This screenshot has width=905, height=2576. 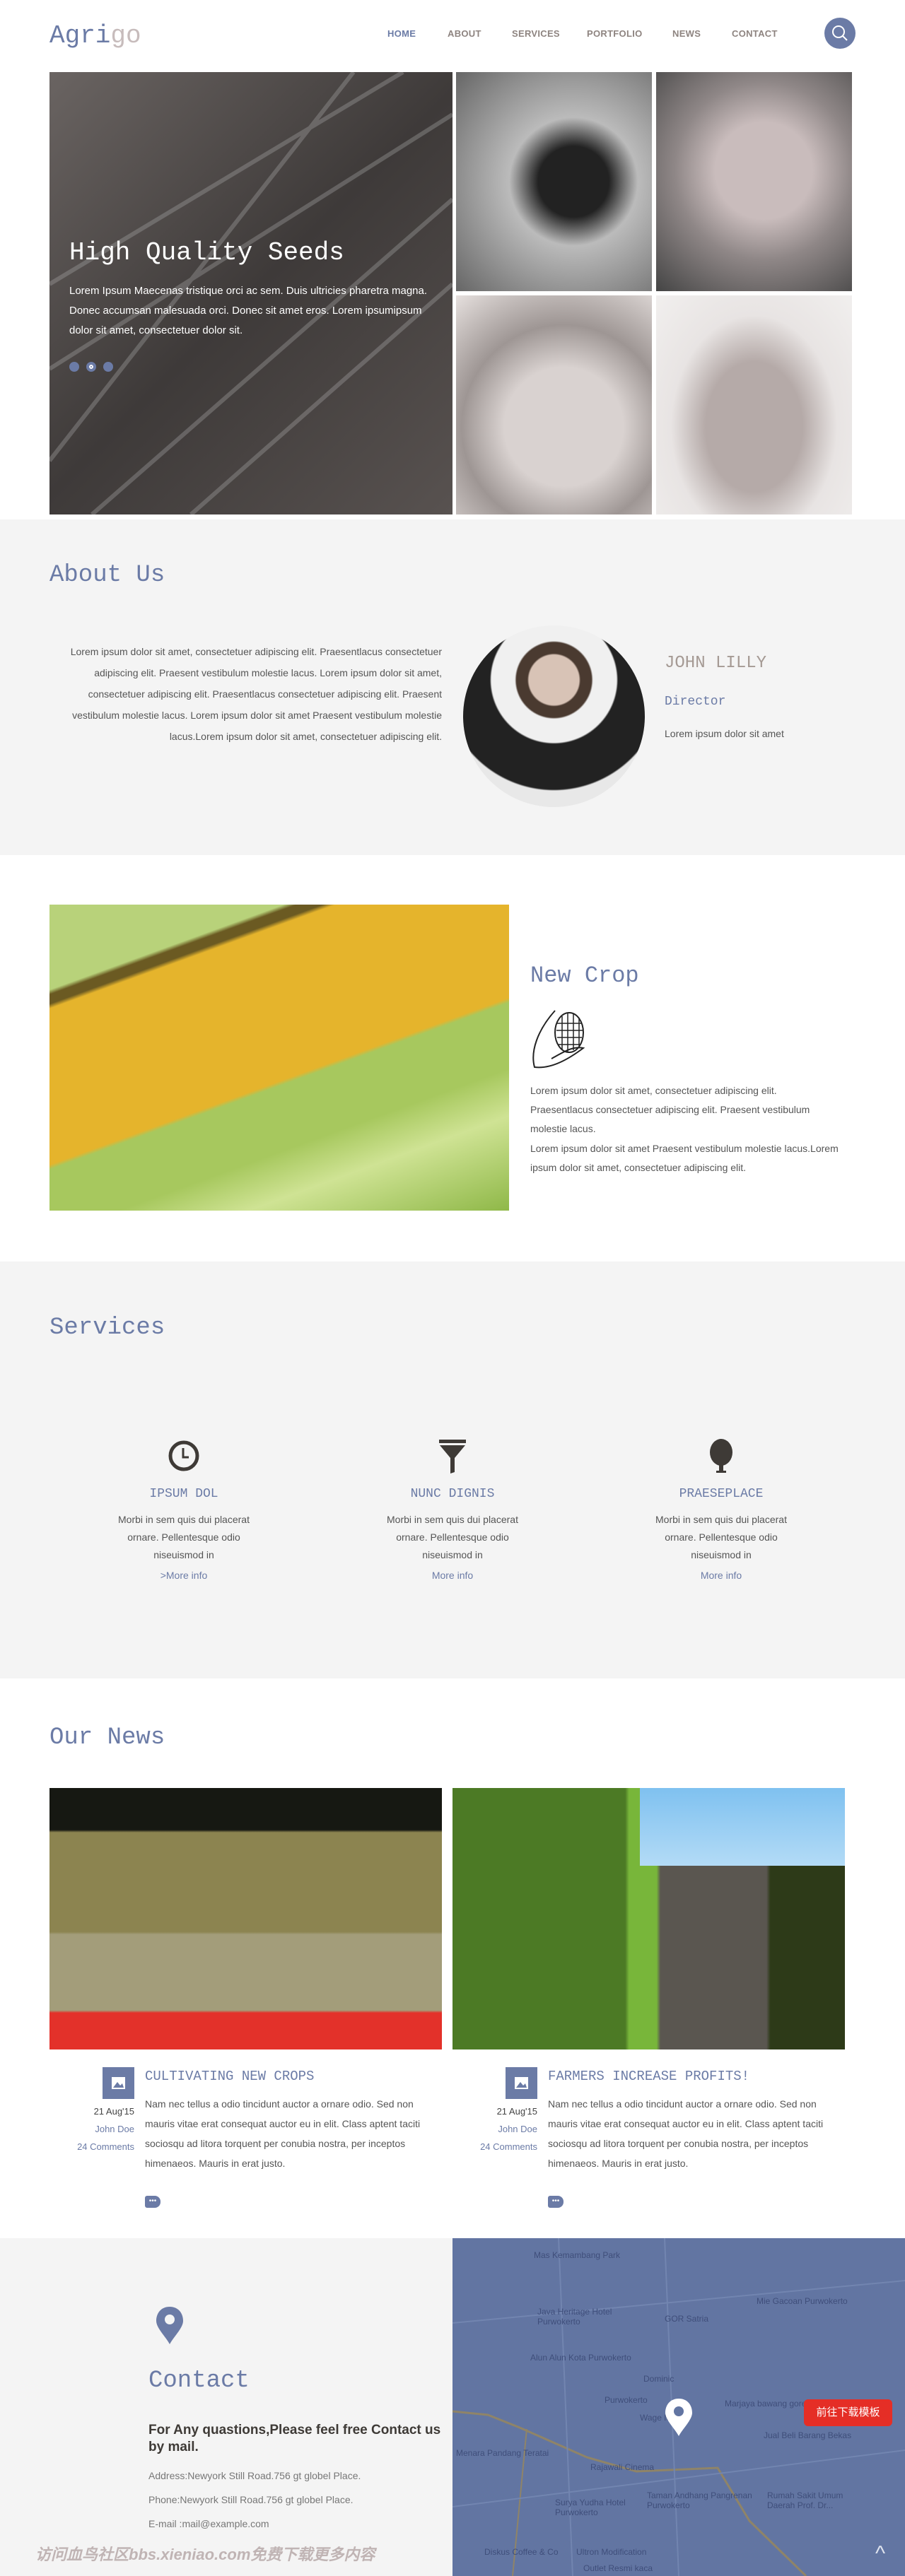 What do you see at coordinates (618, 2568) in the screenshot?
I see `map-label: Outlet Resmi kaca` at bounding box center [618, 2568].